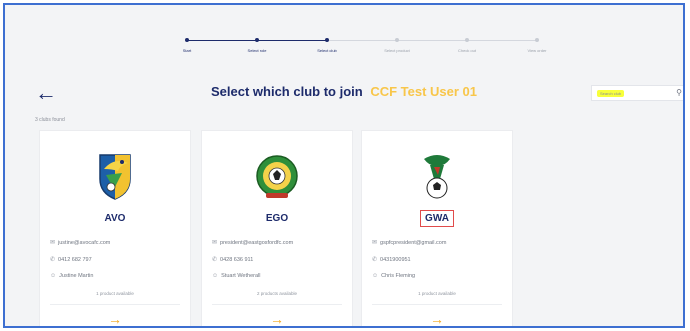 This screenshot has height=331, width=690. Describe the element at coordinates (116, 242) in the screenshot. I see `club-email: ✉ justine@avocafc.com` at that location.